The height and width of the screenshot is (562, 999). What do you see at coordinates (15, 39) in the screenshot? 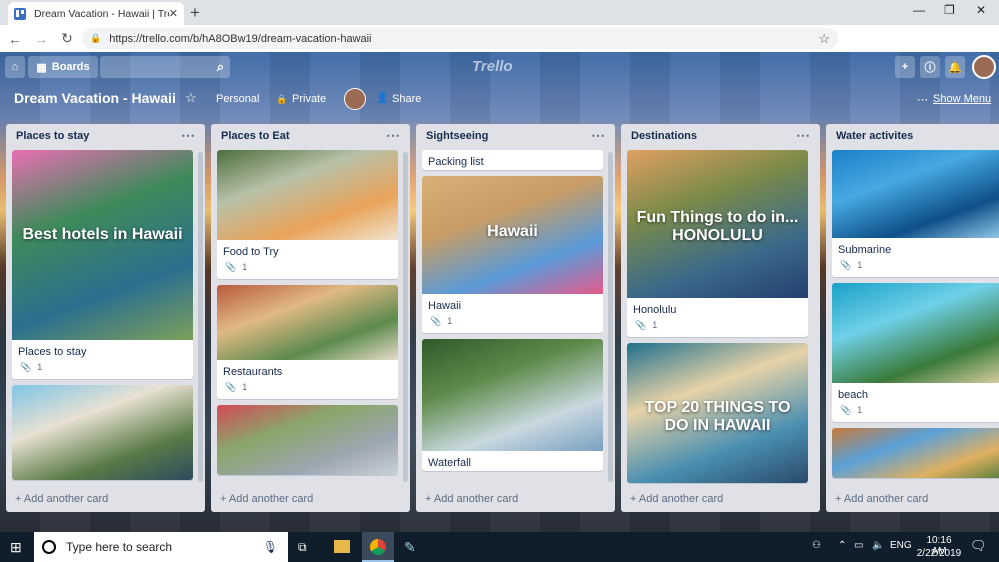
I see `back-arrow-icon: ←` at bounding box center [15, 39].